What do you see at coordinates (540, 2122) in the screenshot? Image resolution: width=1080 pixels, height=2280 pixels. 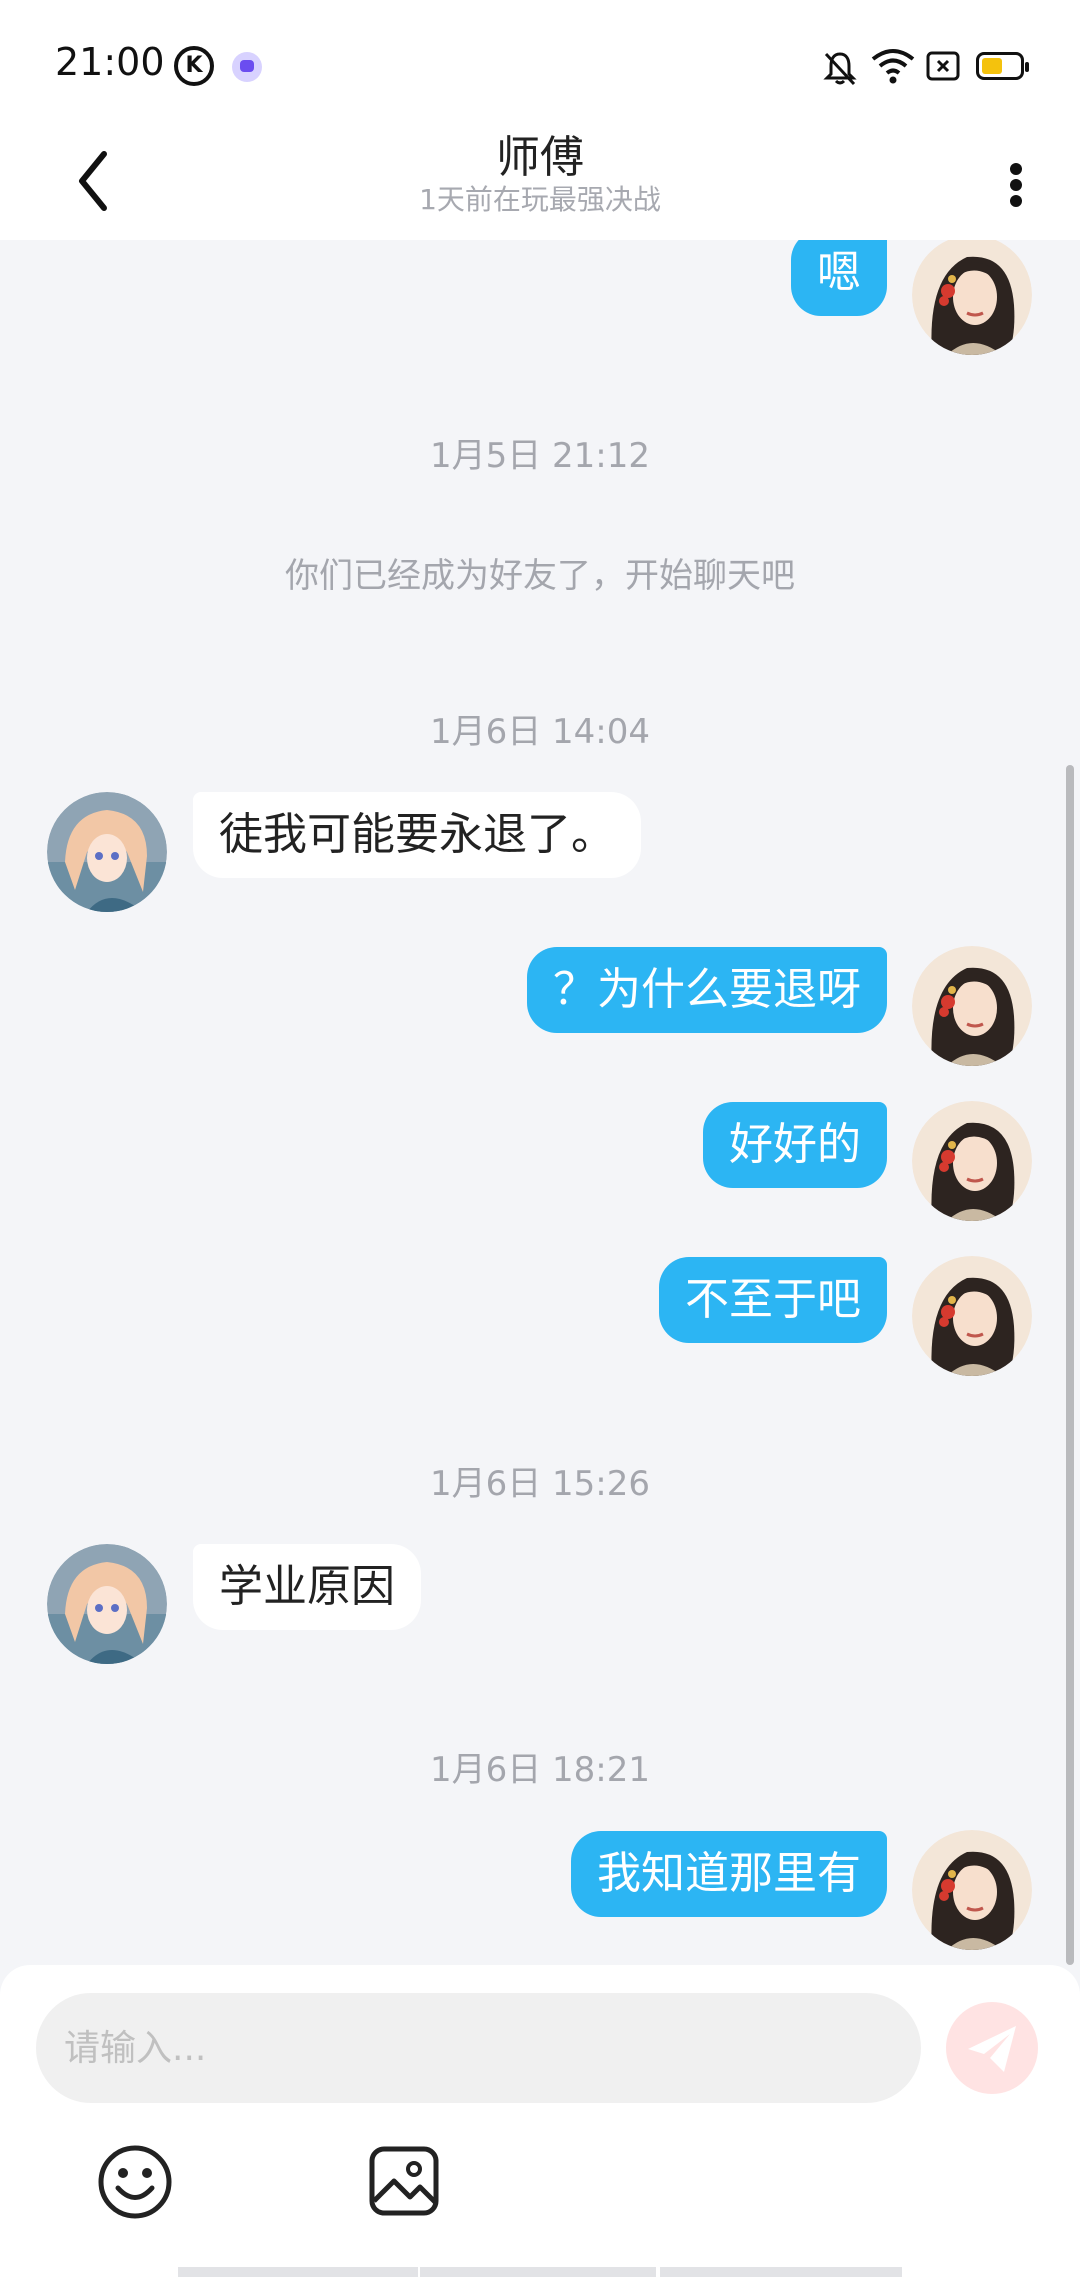 I see `input-area` at bounding box center [540, 2122].